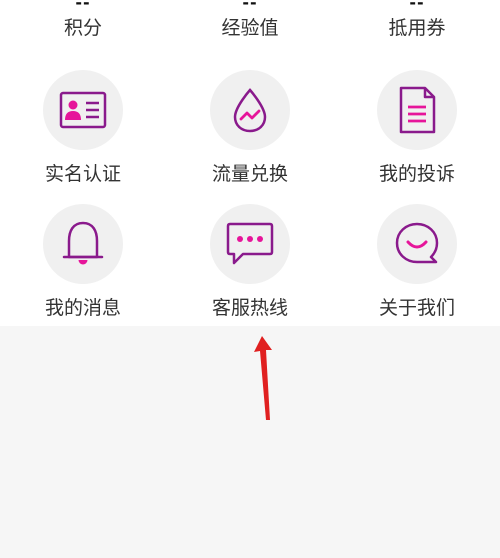 This screenshot has height=558, width=500. What do you see at coordinates (263, 378) in the screenshot?
I see `red-pointer-arrow-icon` at bounding box center [263, 378].